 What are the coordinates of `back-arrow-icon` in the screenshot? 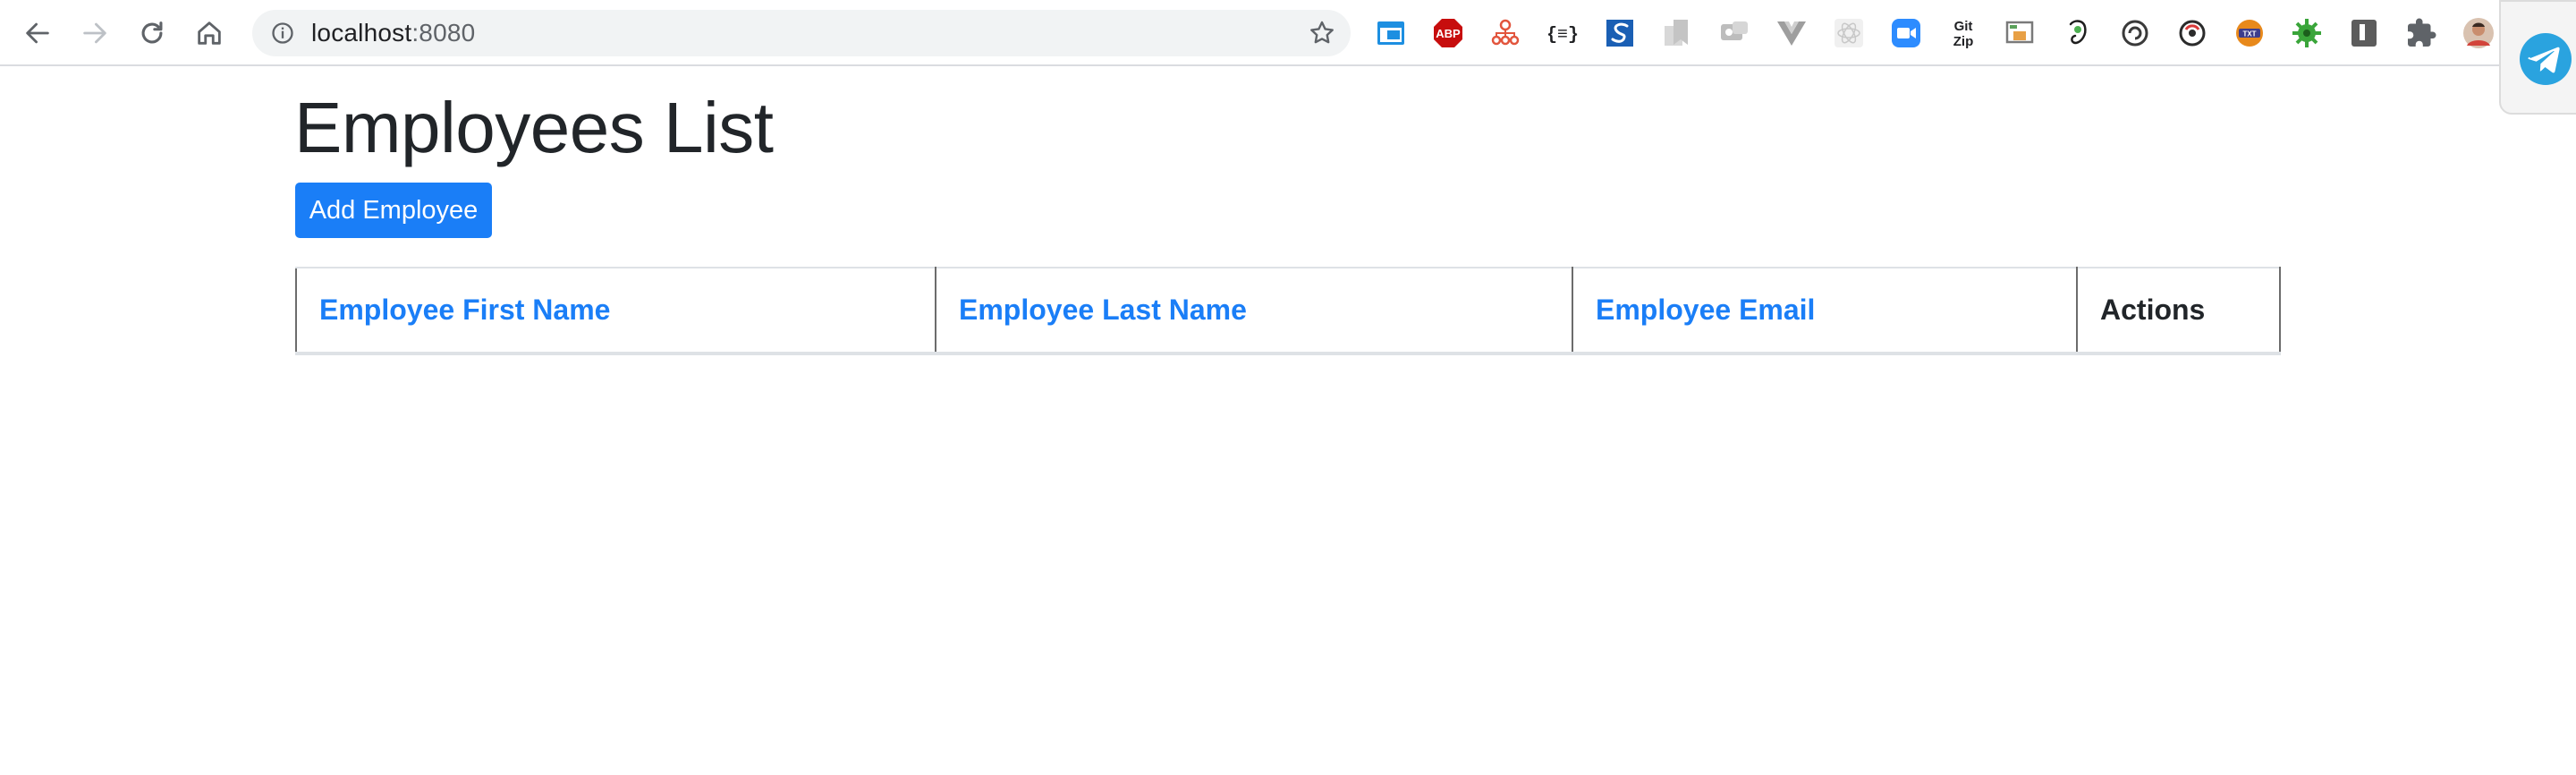 It's located at (37, 33).